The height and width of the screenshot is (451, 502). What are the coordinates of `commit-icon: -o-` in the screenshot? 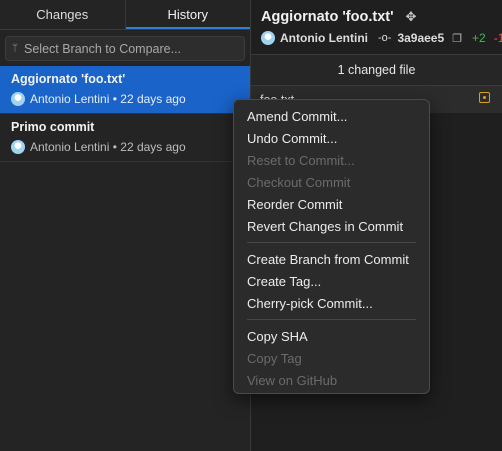 It's located at (384, 38).